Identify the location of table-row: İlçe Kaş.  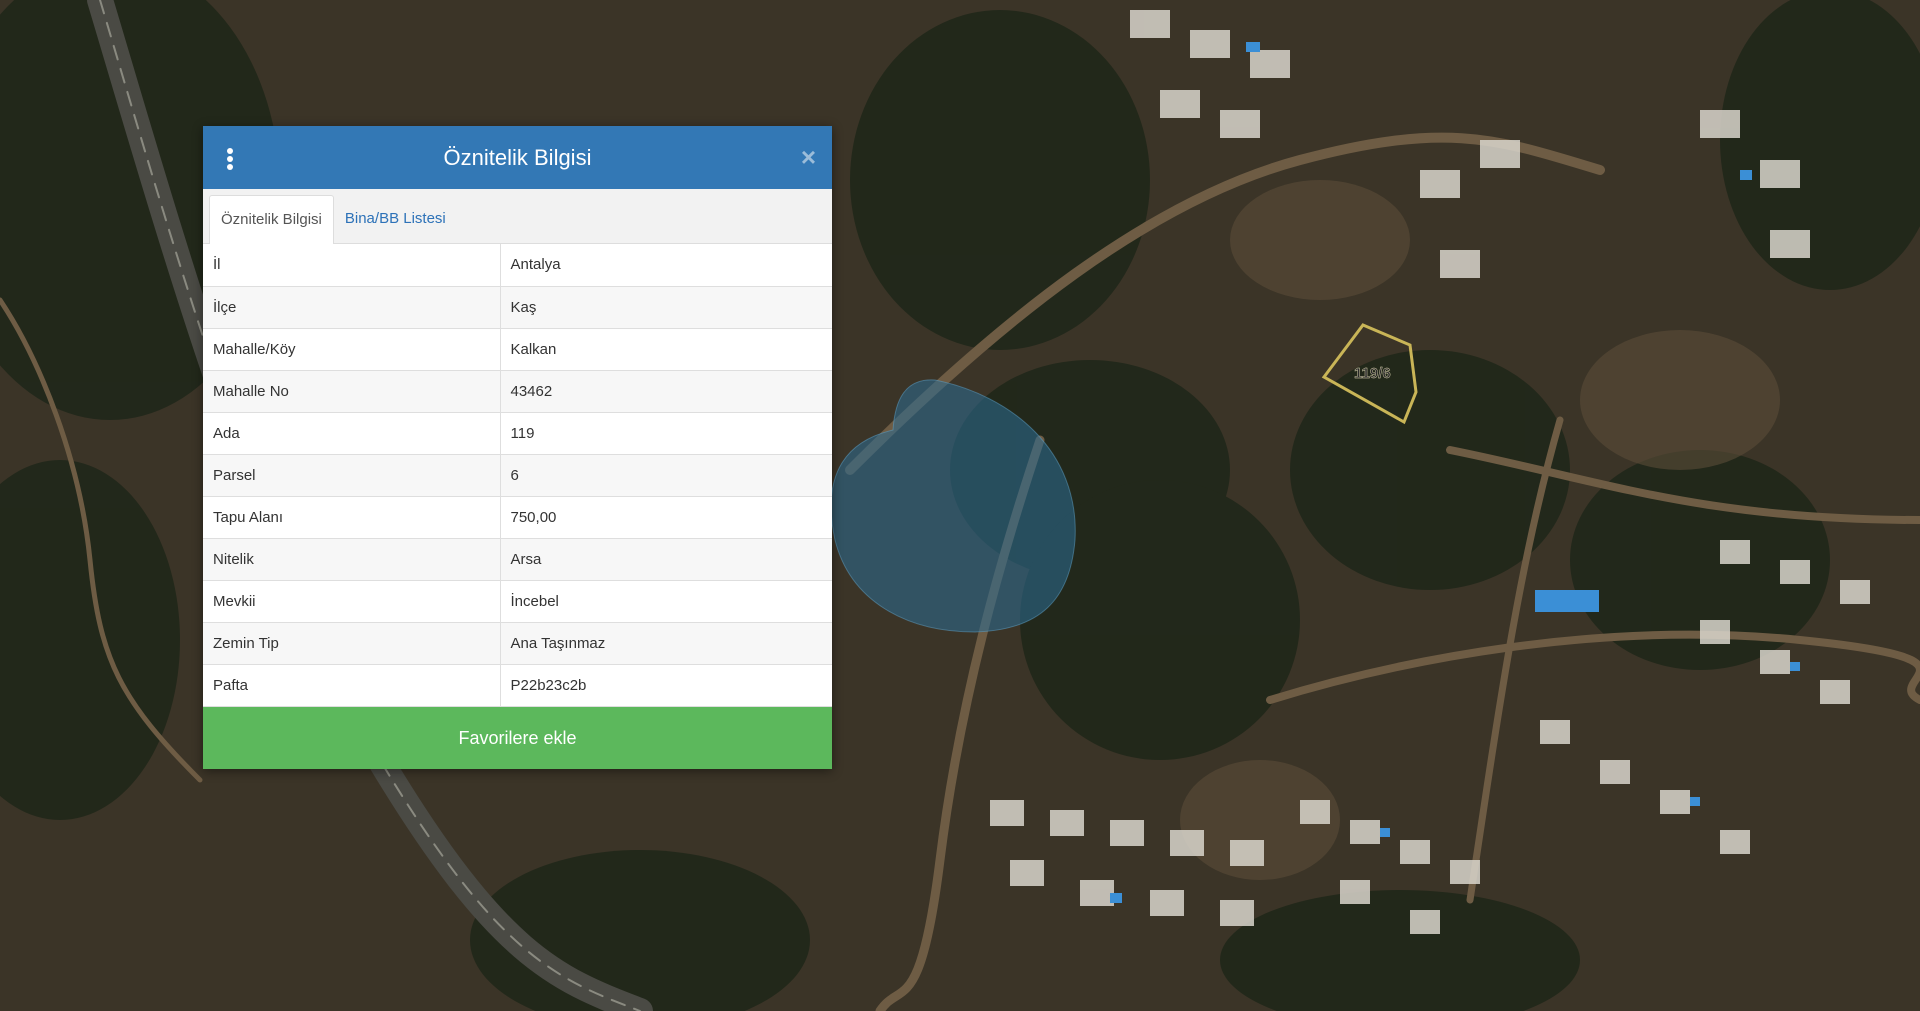
(517, 307).